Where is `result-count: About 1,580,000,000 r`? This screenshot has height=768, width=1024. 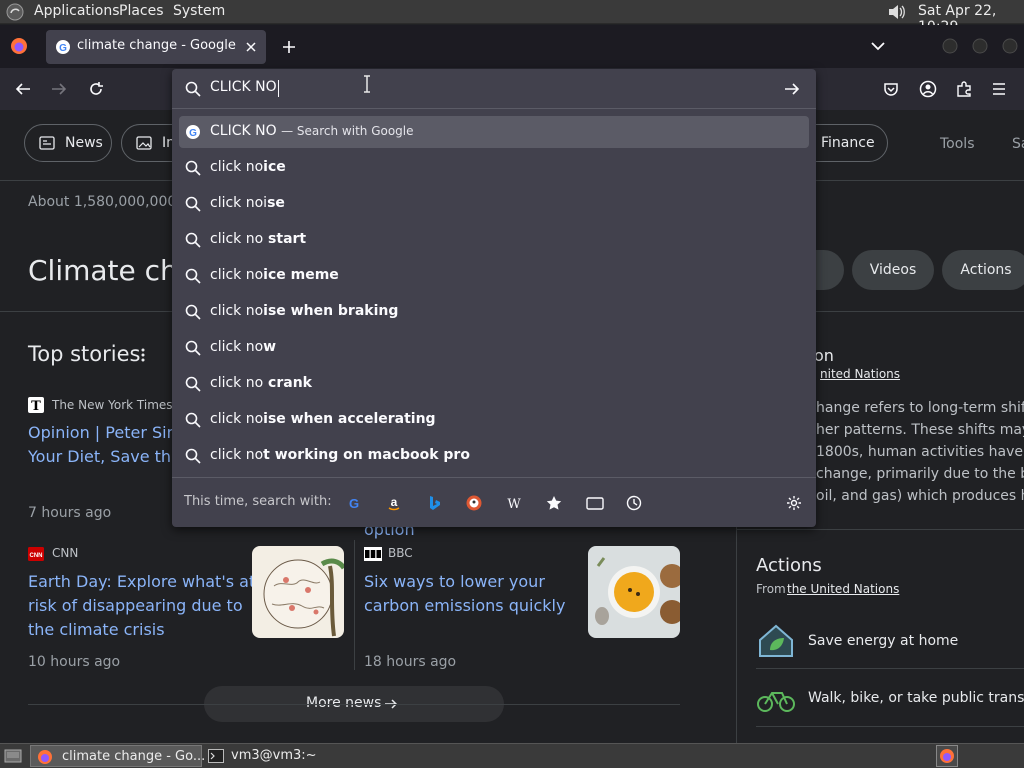 result-count: About 1,580,000,000 r is located at coordinates (107, 202).